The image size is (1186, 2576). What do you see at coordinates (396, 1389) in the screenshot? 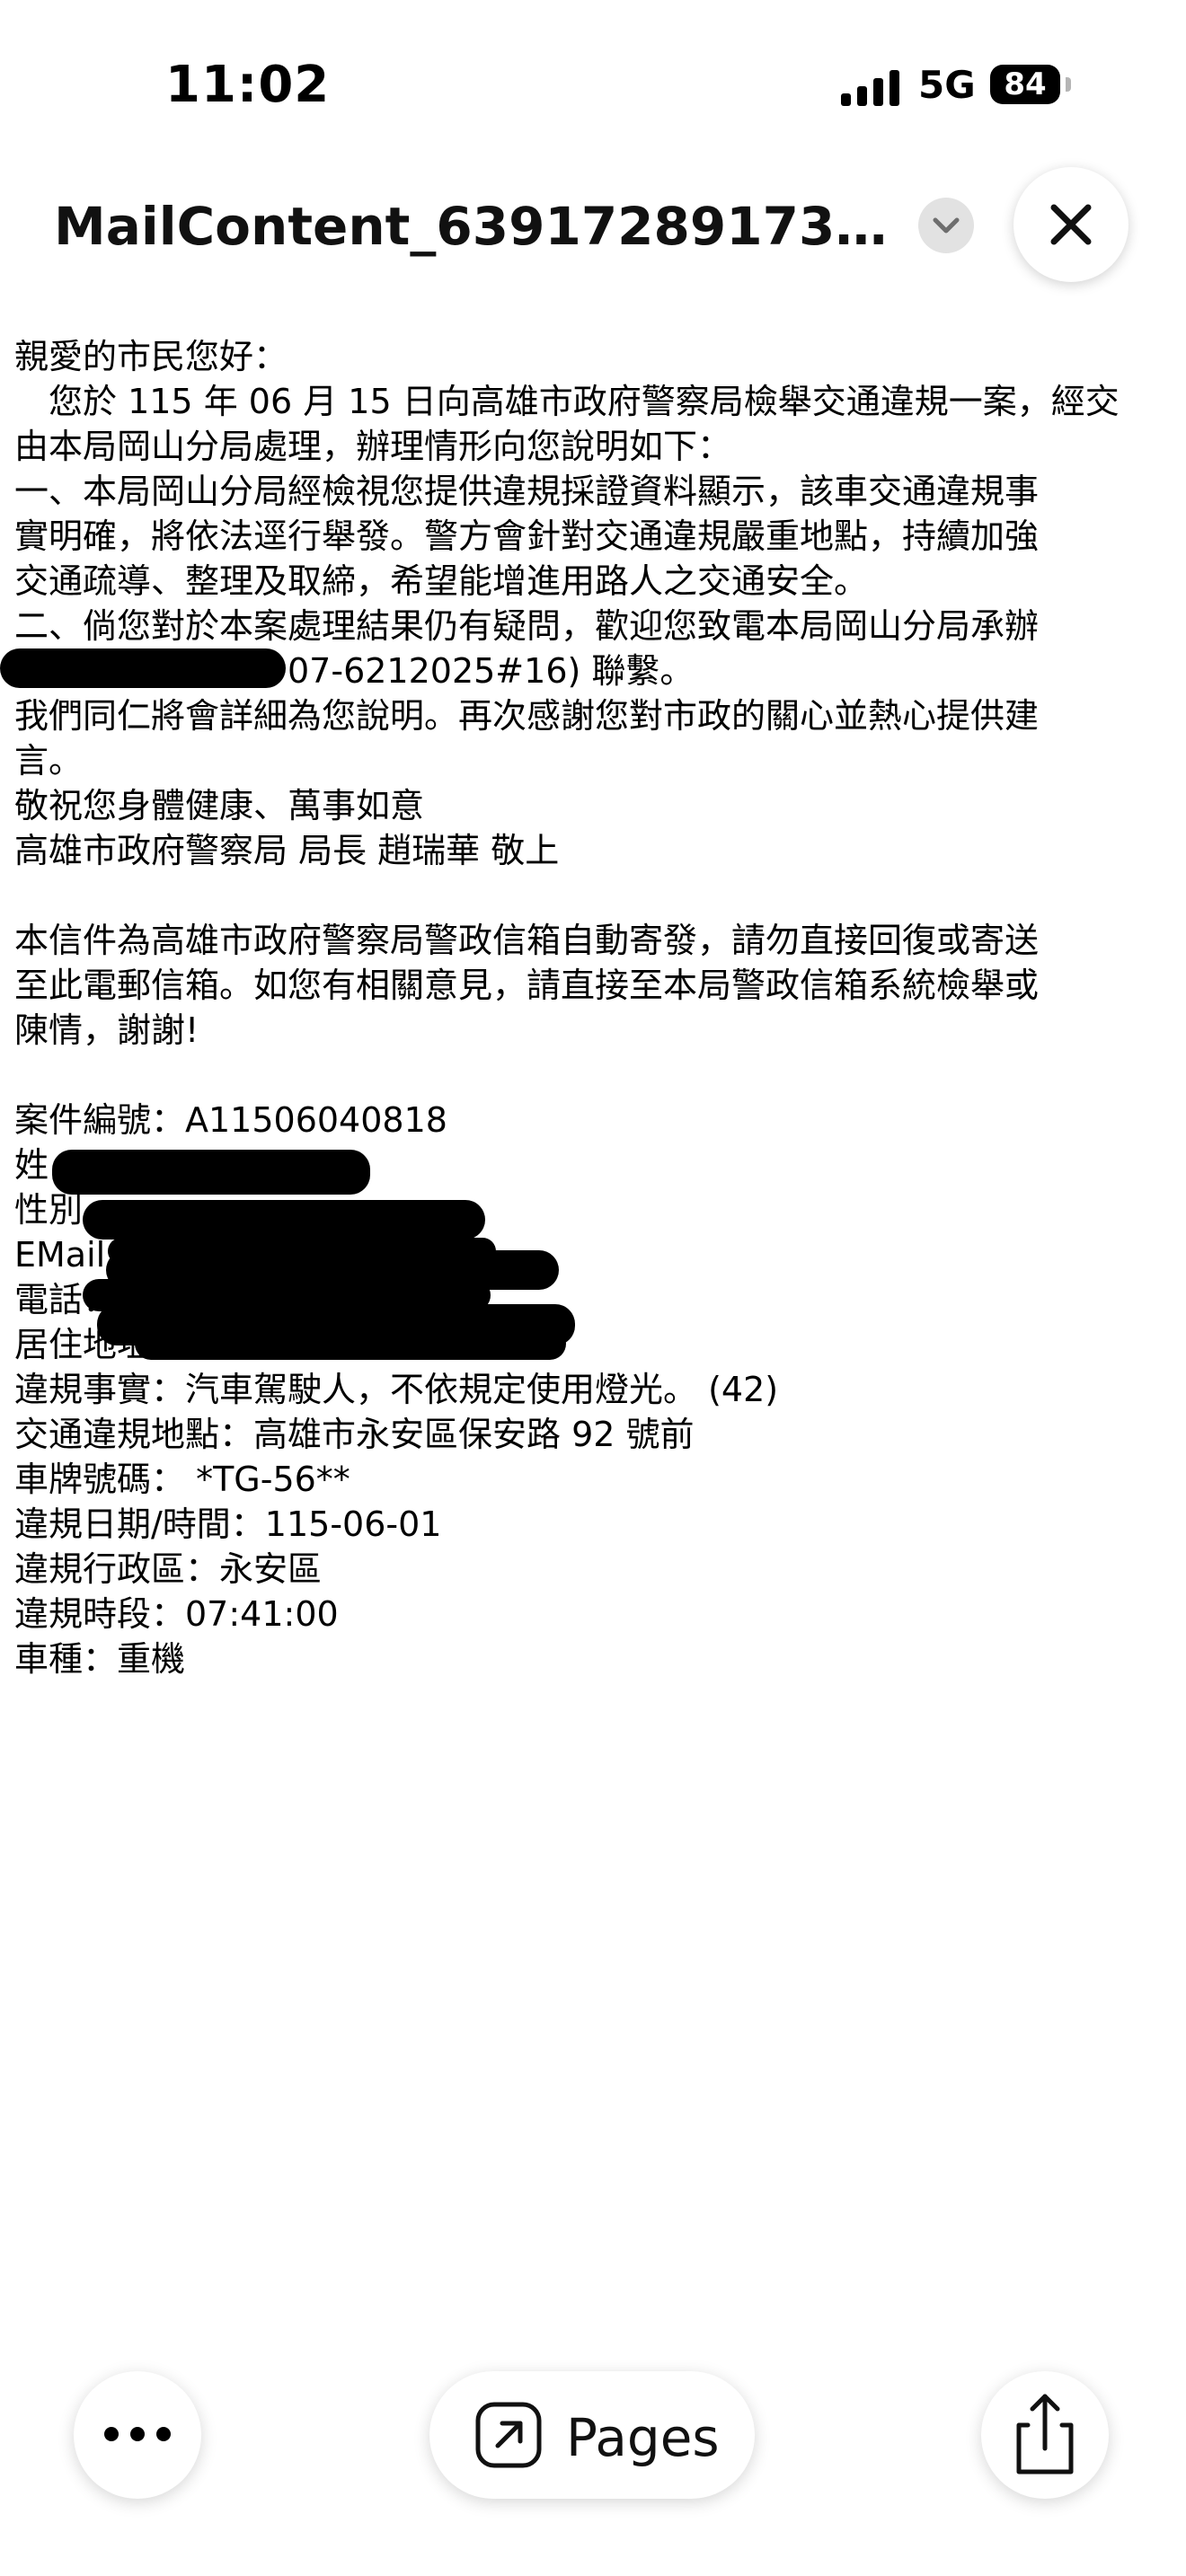
I see `mail-line: 違規事實：汽車駕駛人，不依規定使用燈光。 (42)` at bounding box center [396, 1389].